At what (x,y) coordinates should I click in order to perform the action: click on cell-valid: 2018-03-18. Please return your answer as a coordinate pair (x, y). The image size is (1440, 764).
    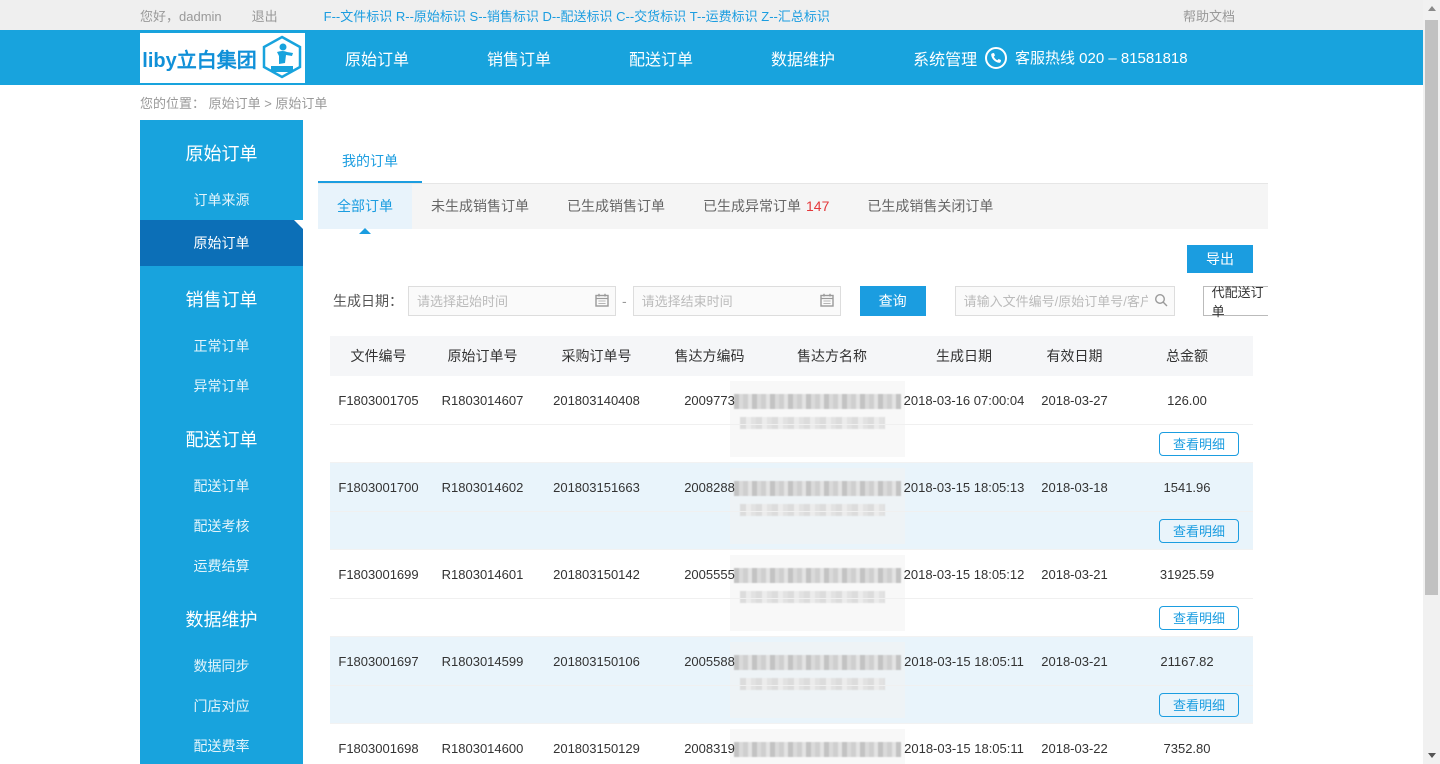
    Looking at the image, I should click on (1074, 487).